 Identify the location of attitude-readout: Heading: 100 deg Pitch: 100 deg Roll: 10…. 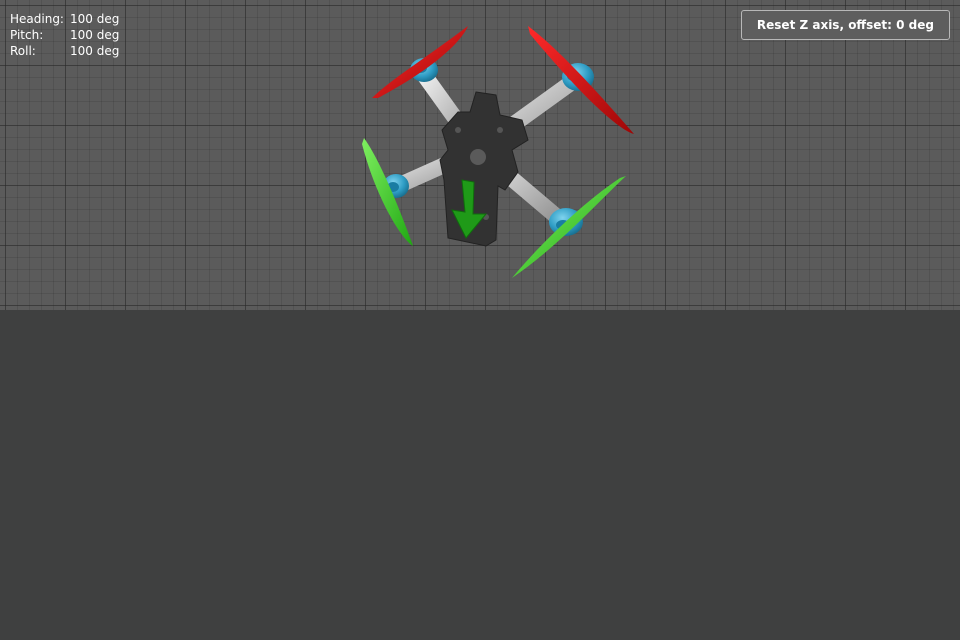
(64, 35).